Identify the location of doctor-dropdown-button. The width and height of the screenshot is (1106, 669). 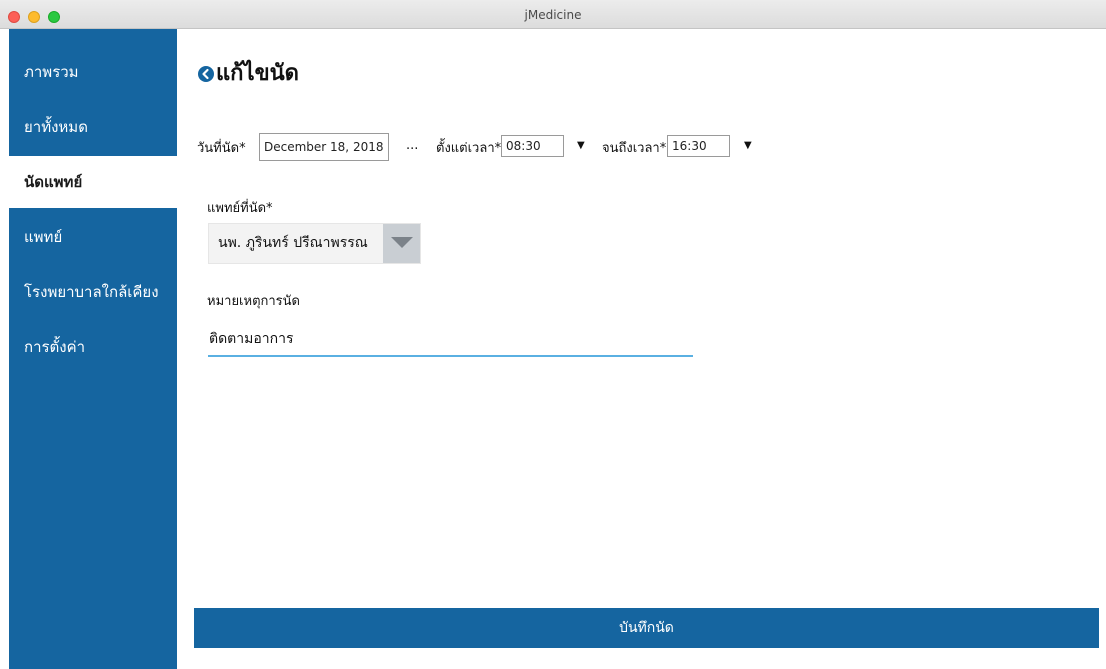
(401, 243).